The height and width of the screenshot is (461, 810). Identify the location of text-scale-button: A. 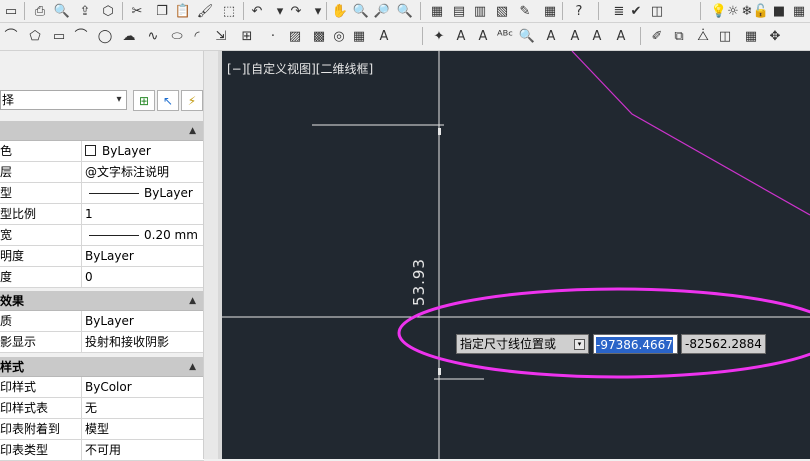
(597, 36).